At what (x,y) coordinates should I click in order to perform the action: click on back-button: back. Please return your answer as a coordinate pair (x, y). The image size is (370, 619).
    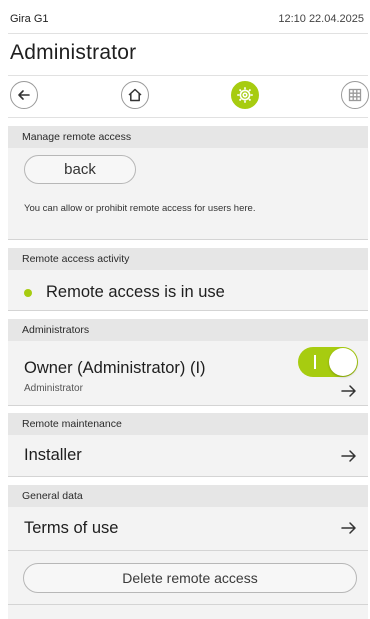
    Looking at the image, I should click on (80, 169).